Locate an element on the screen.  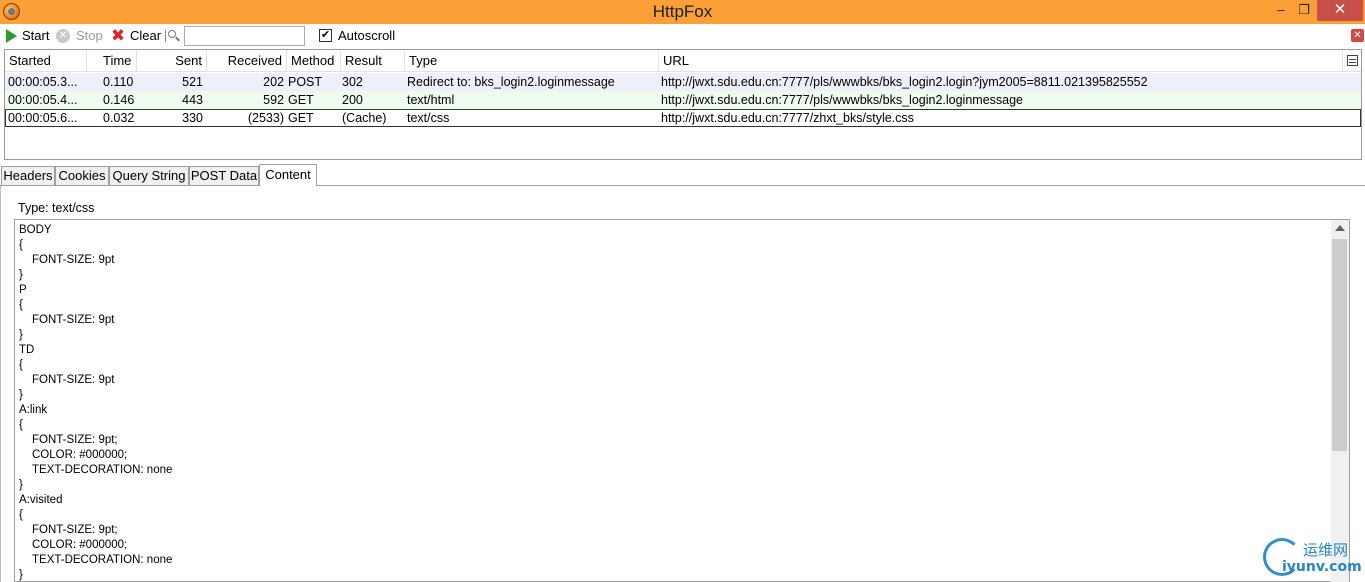
cell-received: 592 is located at coordinates (273, 100).